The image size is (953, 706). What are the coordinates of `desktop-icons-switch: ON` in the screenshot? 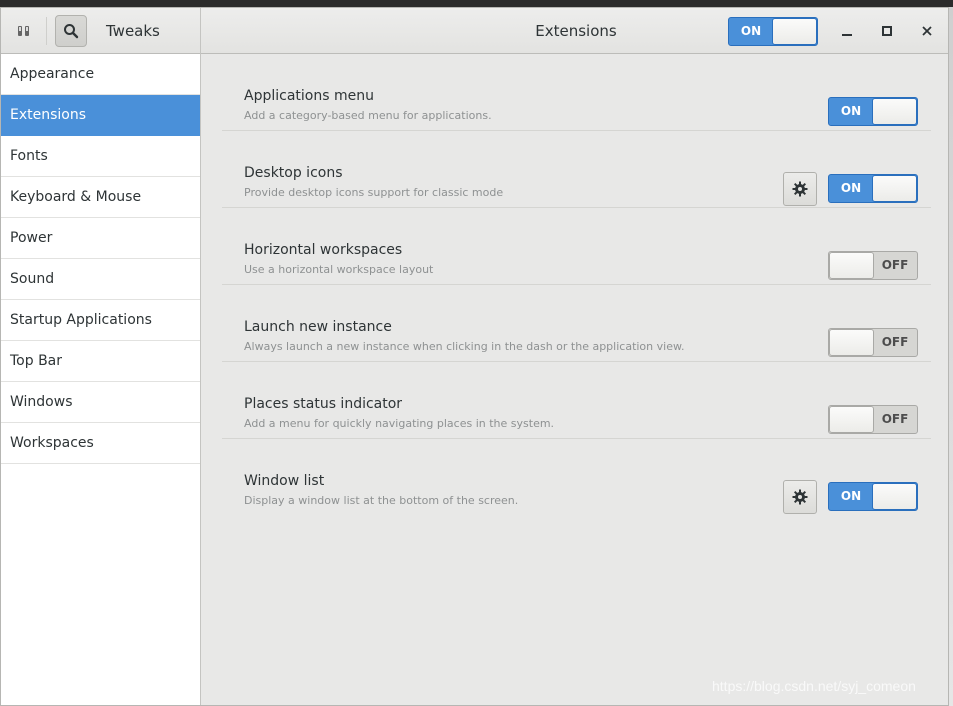 It's located at (873, 188).